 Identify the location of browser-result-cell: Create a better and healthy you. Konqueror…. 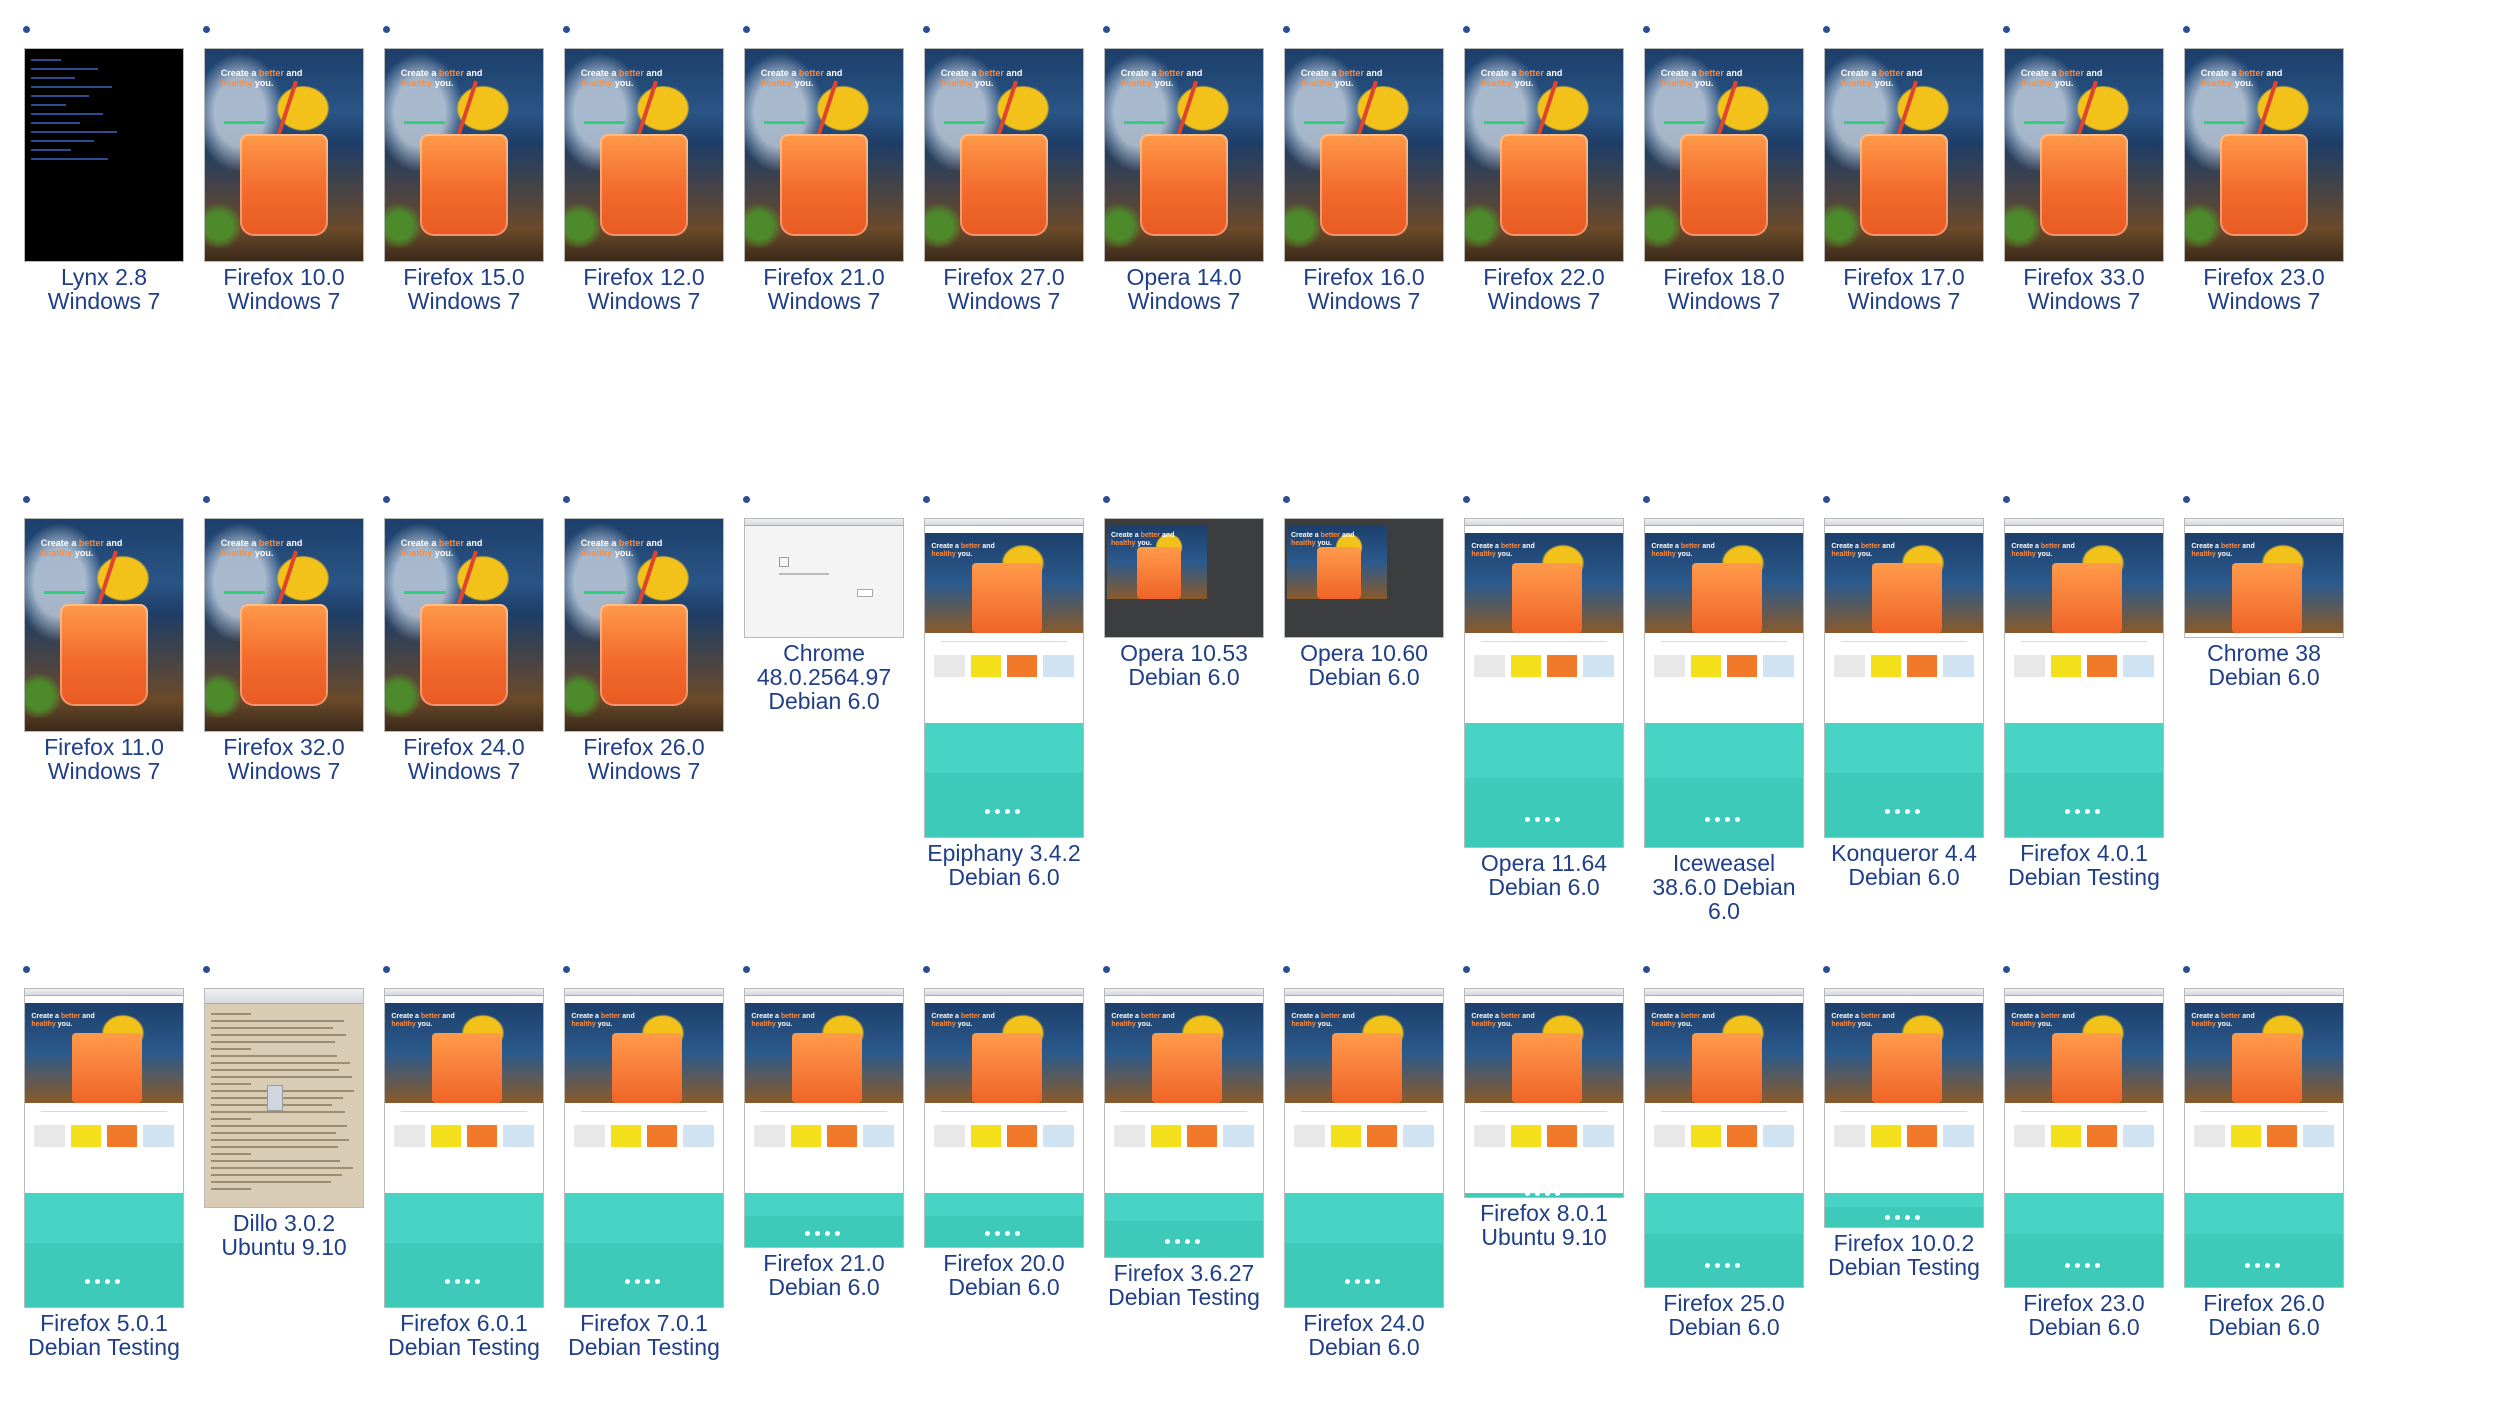
(1903, 692).